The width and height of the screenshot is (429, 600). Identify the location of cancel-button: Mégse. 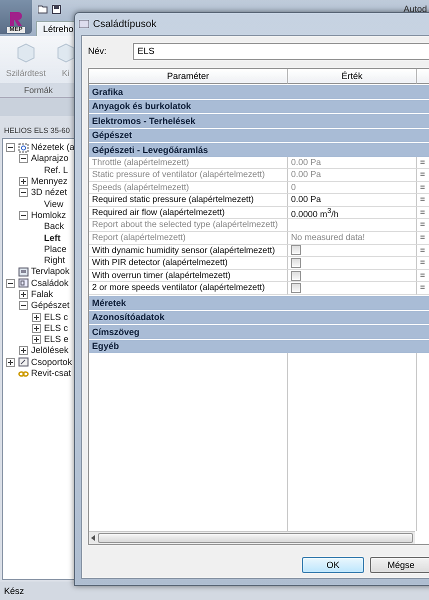
(399, 565).